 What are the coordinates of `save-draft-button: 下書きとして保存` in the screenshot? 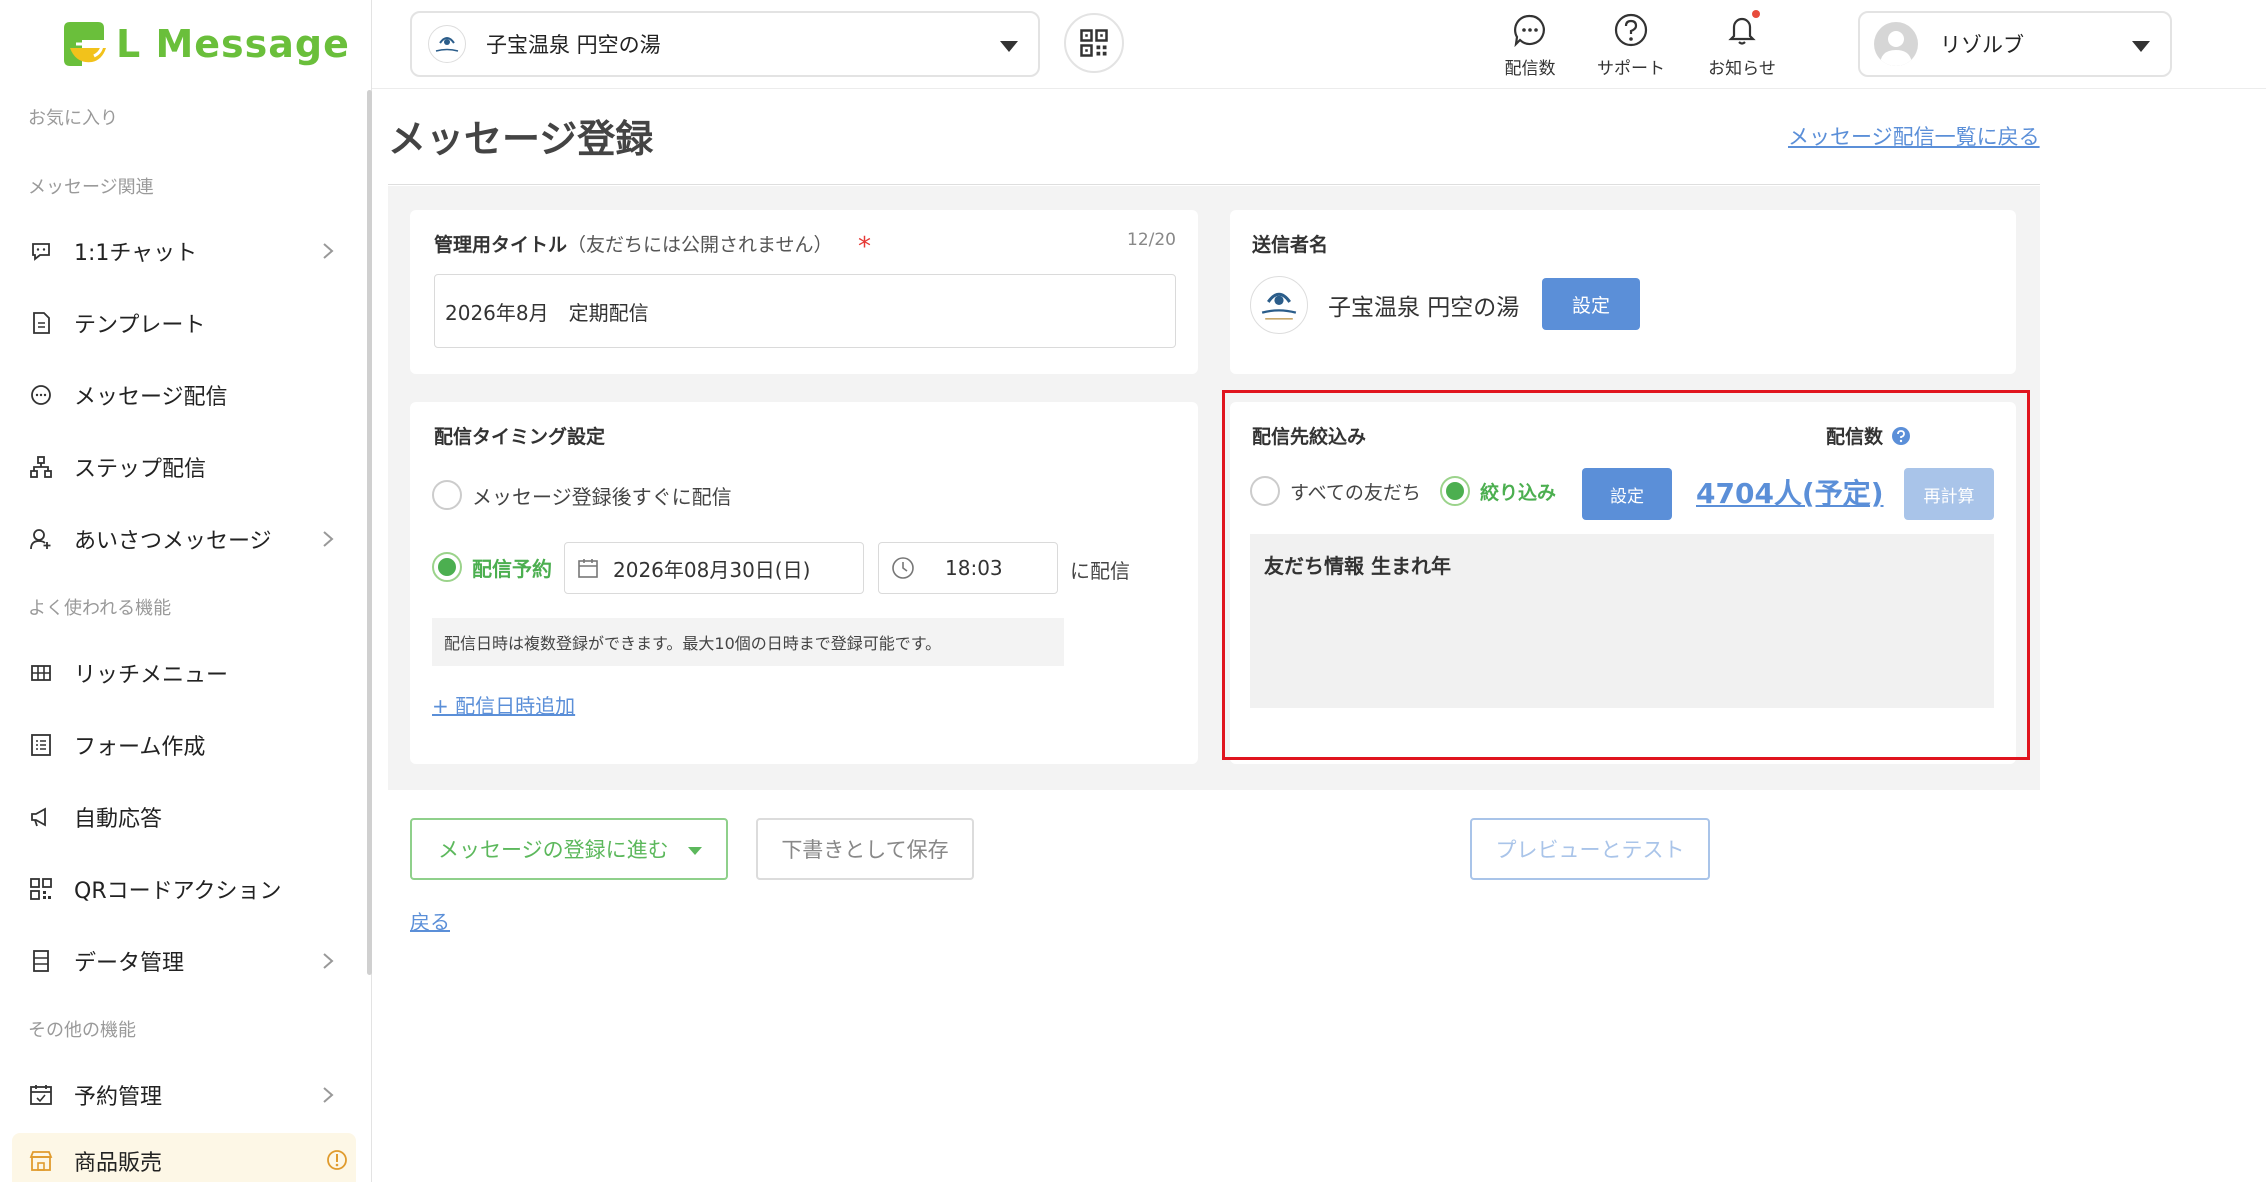 It's located at (865, 849).